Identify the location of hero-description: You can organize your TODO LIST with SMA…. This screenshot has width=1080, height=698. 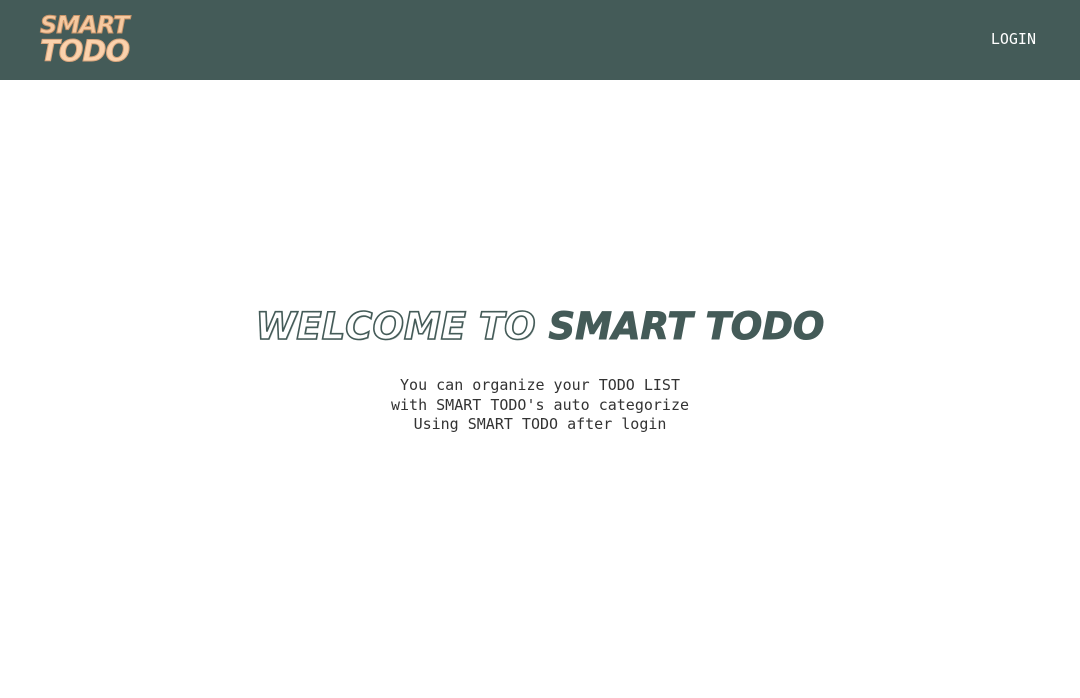
(540, 405).